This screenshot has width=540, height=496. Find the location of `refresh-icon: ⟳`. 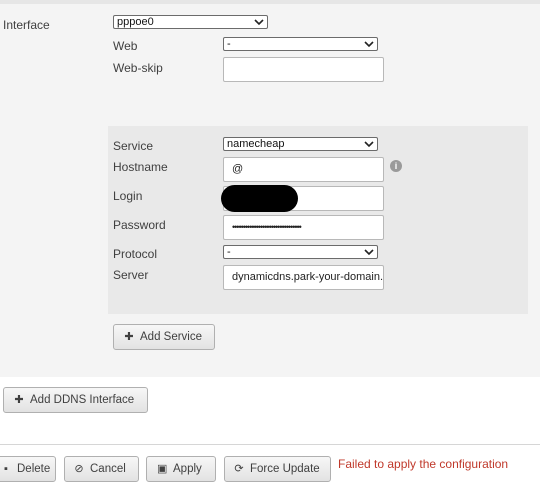

refresh-icon: ⟳ is located at coordinates (239, 469).